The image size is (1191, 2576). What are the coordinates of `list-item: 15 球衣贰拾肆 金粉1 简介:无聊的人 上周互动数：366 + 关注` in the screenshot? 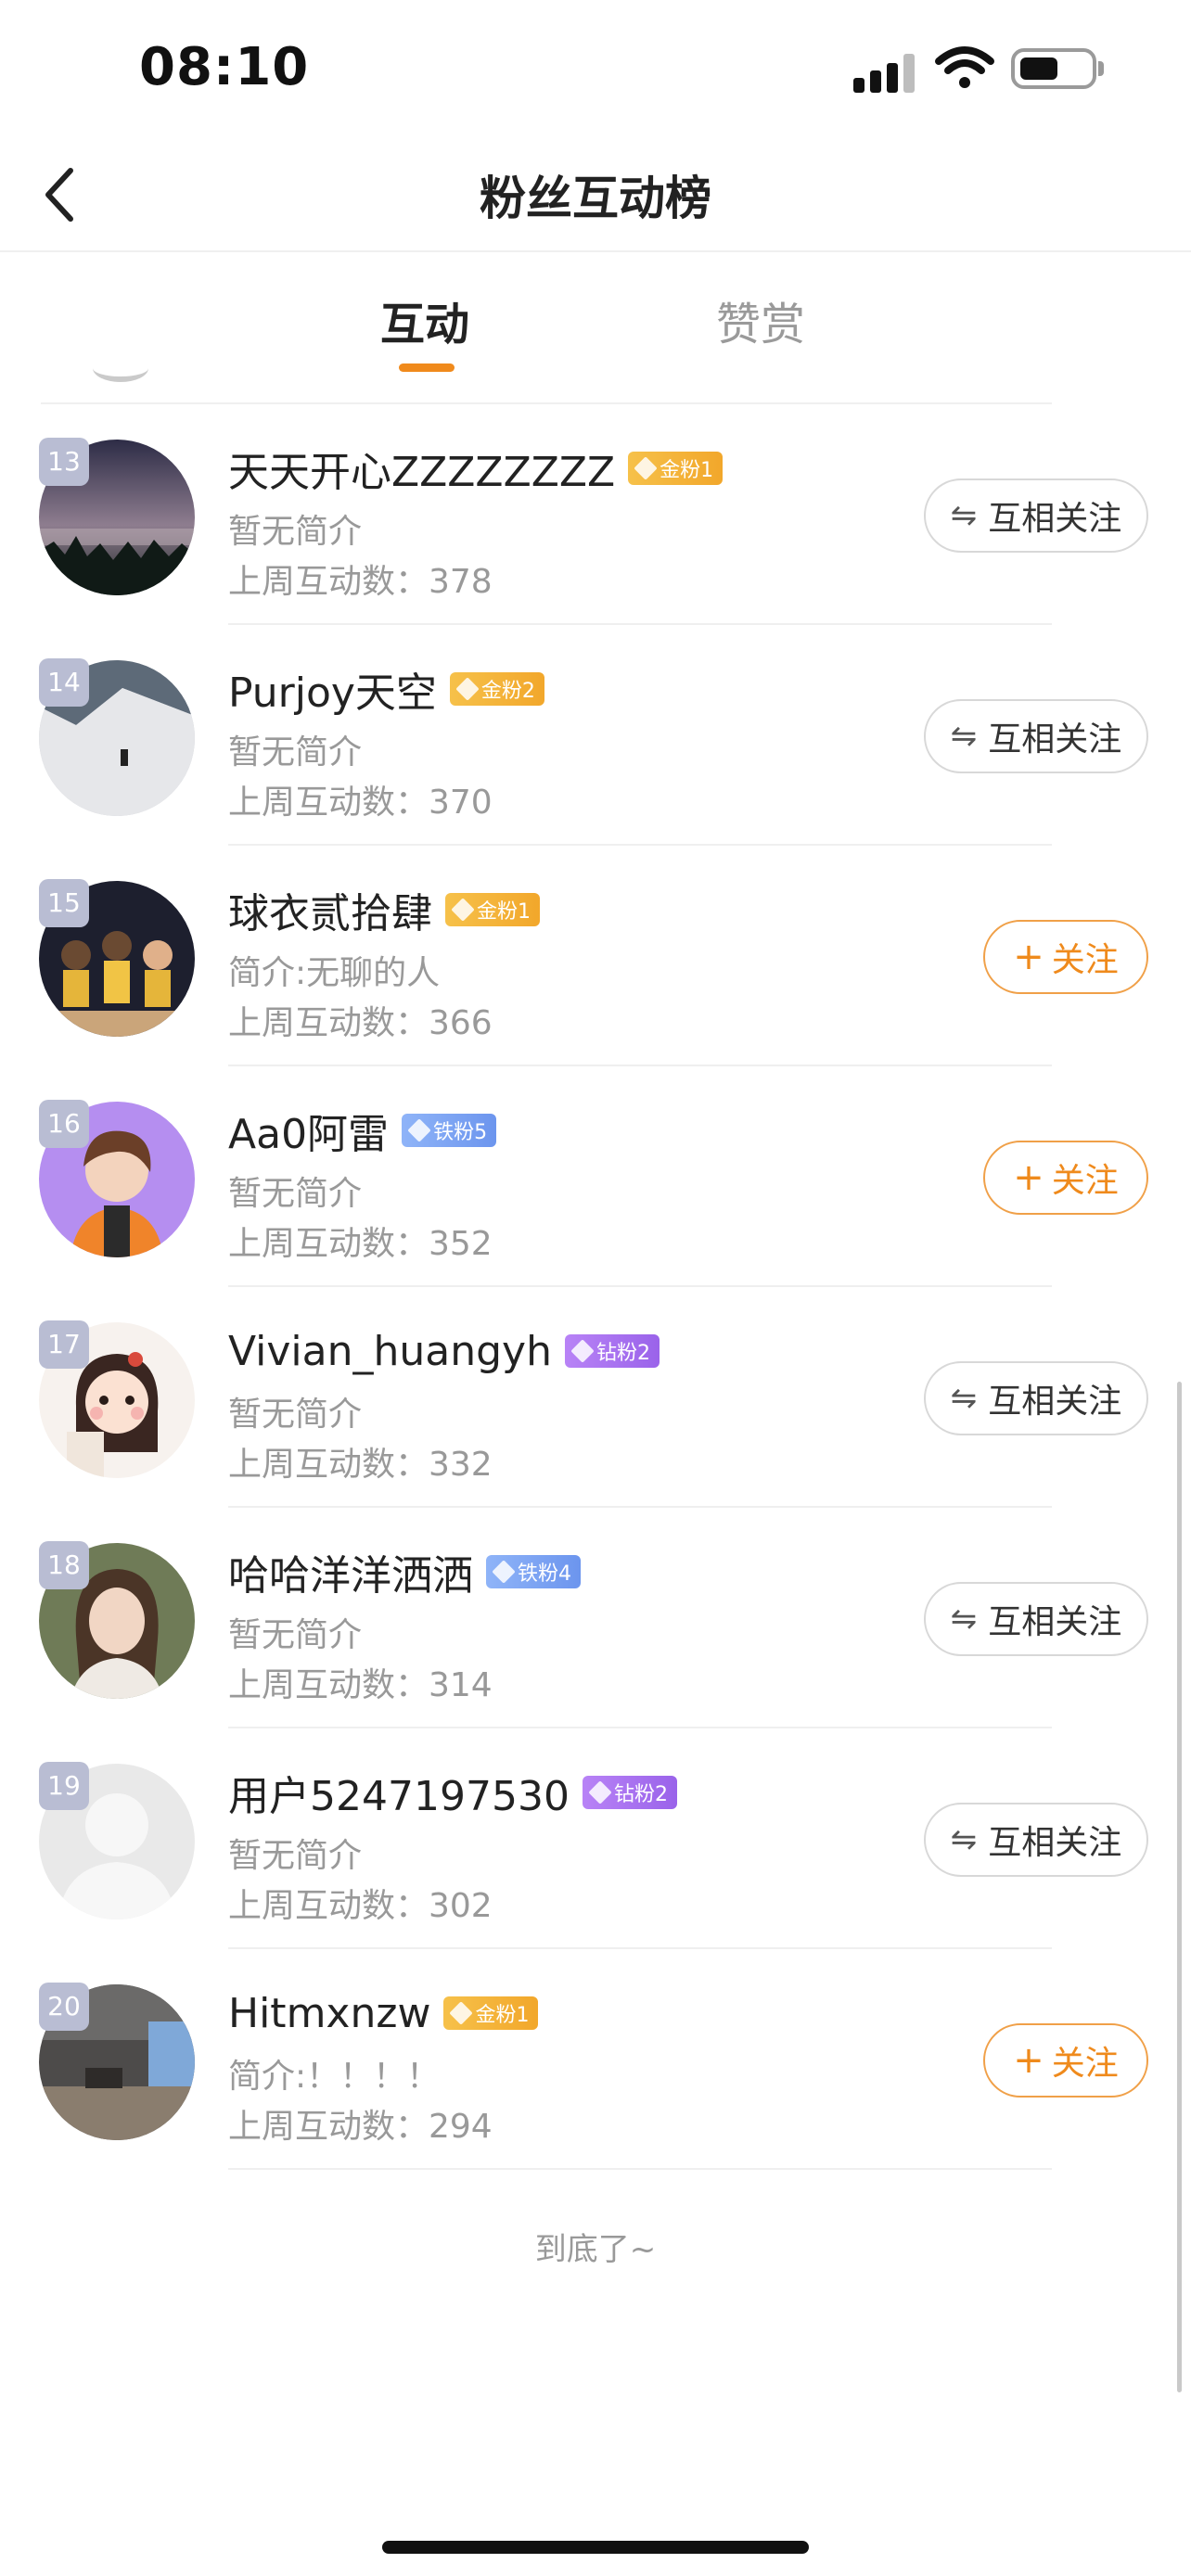 It's located at (595, 956).